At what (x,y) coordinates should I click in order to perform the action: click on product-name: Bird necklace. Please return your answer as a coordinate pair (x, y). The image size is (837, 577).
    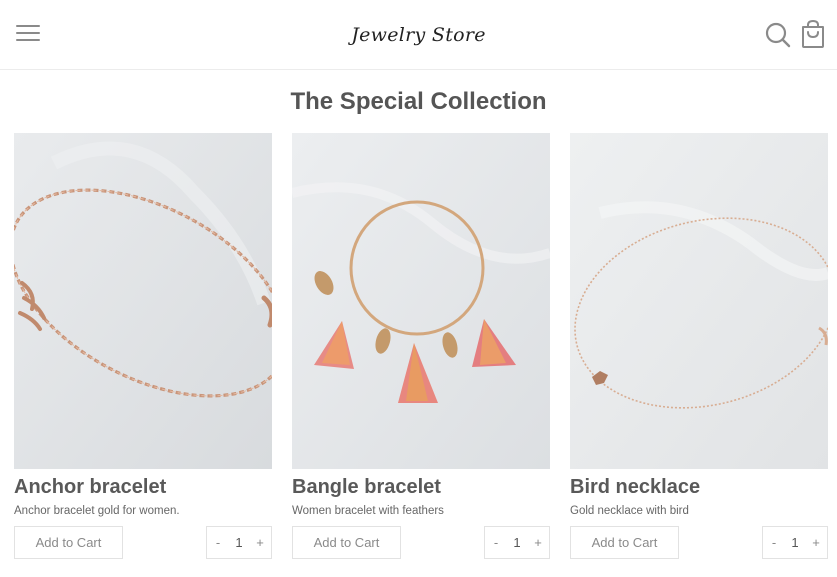
    Looking at the image, I should click on (699, 487).